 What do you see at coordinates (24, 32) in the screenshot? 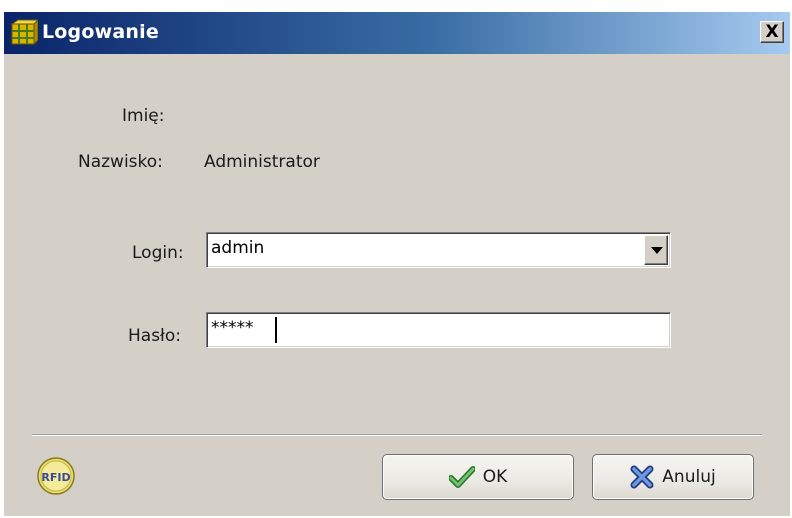
I see `app-icon` at bounding box center [24, 32].